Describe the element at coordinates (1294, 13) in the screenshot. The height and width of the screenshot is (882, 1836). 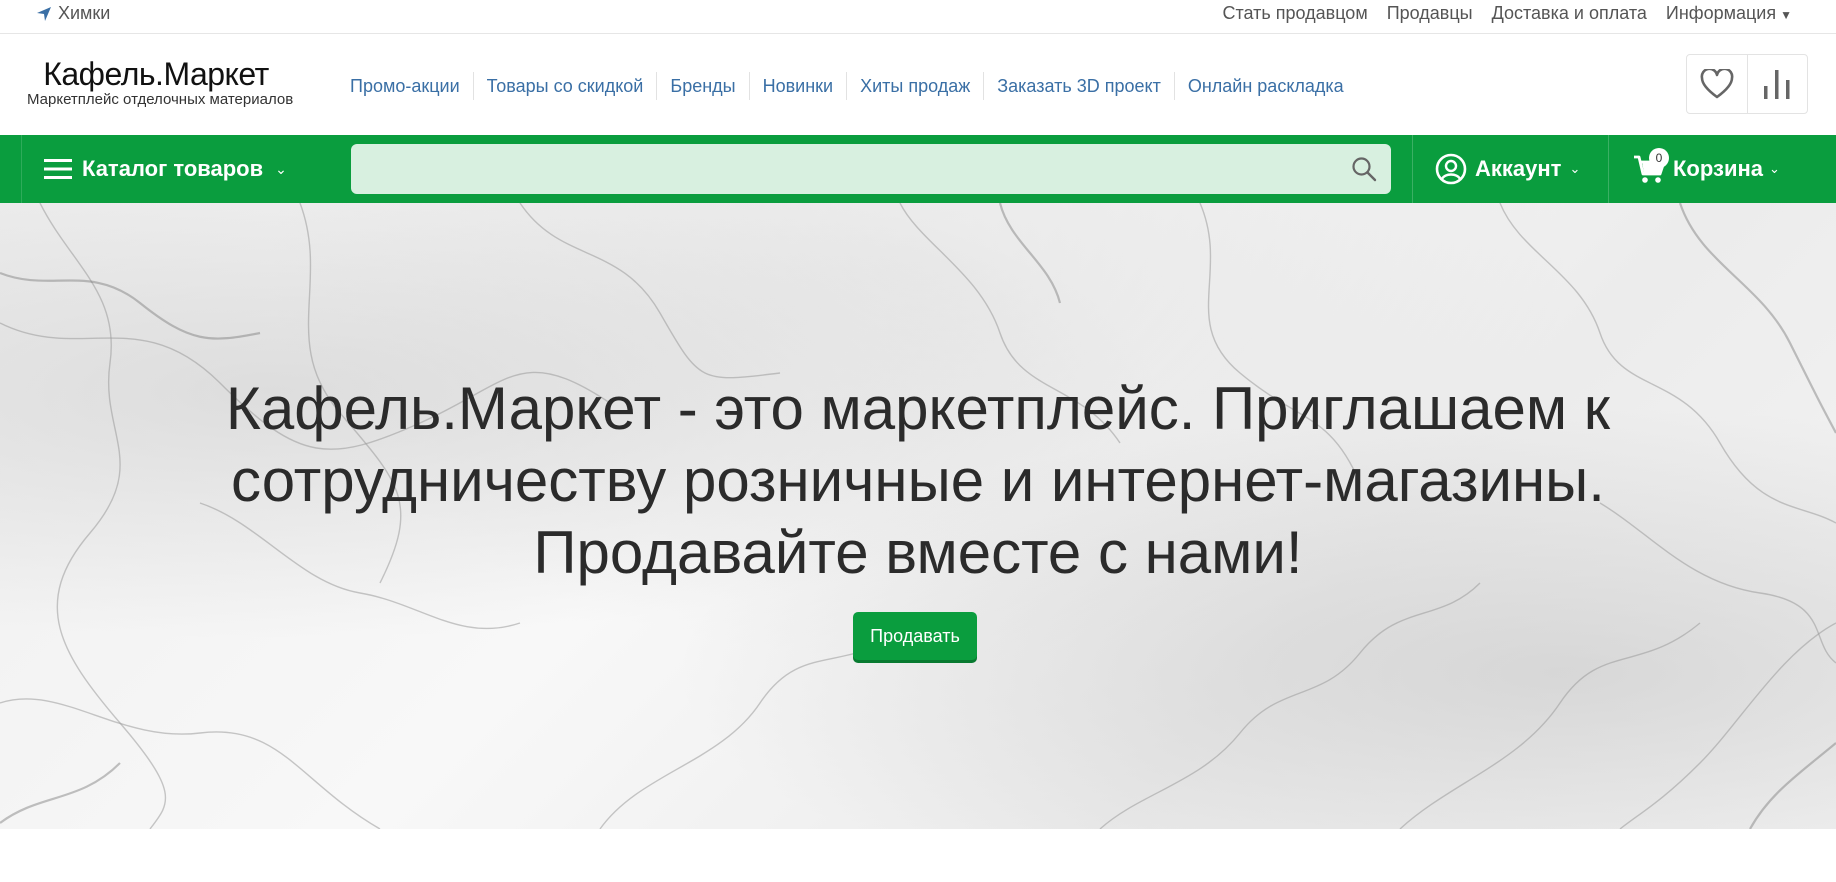
I see `become-seller-link: Стать продавцом` at that location.